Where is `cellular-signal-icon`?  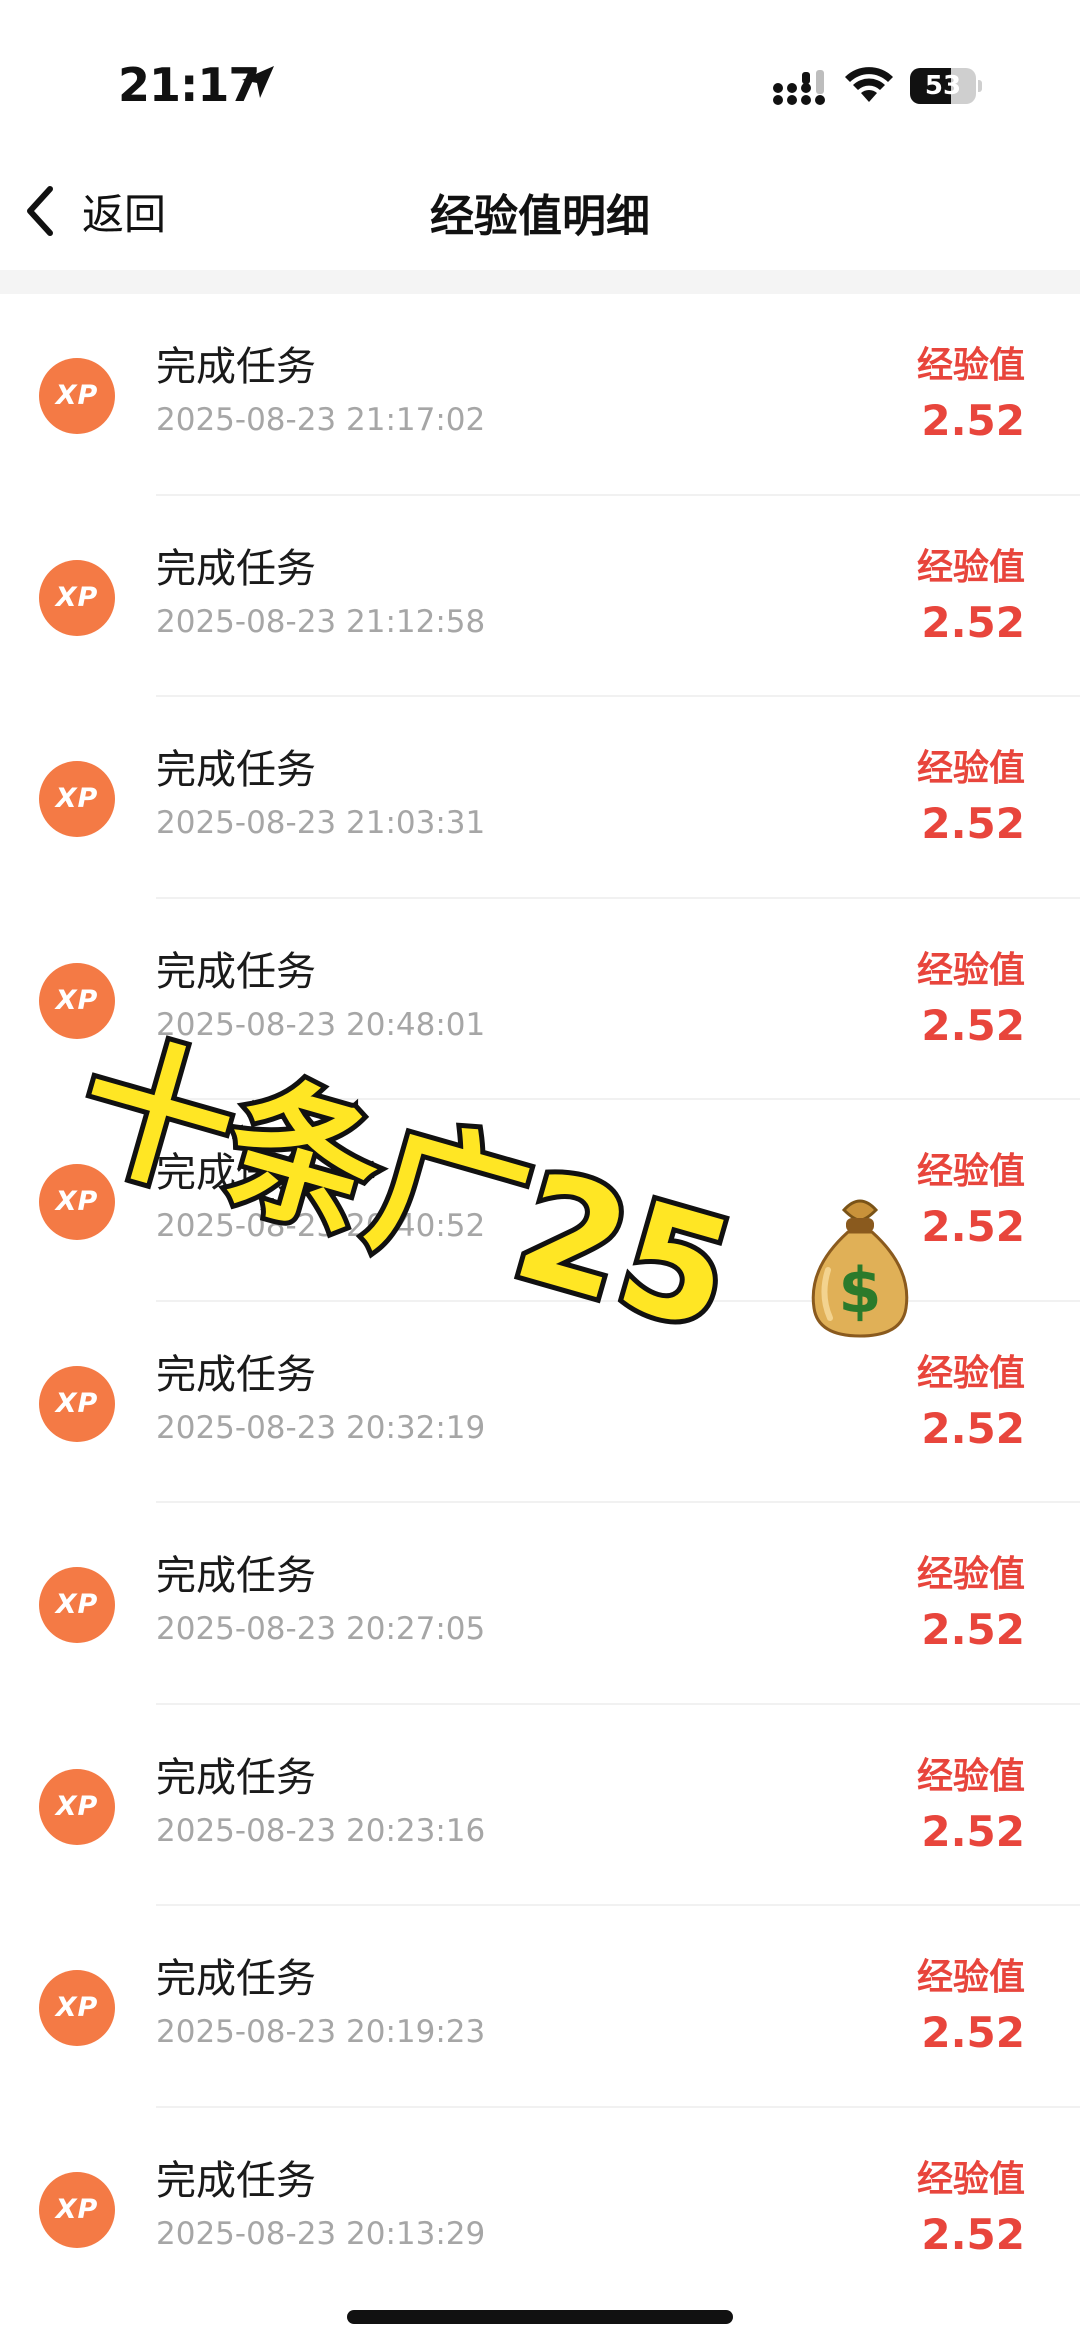
cellular-signal-icon is located at coordinates (799, 87).